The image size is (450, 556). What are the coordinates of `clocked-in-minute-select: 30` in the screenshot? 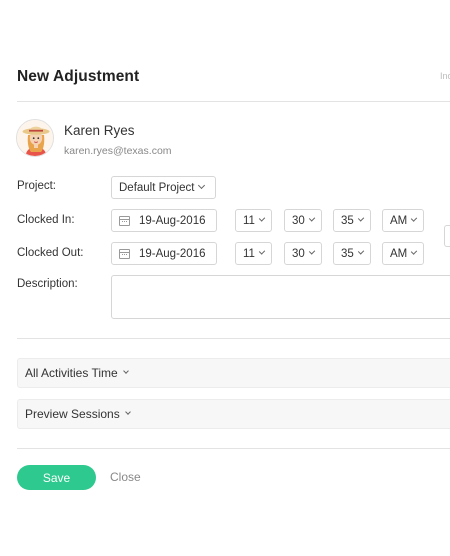 It's located at (303, 220).